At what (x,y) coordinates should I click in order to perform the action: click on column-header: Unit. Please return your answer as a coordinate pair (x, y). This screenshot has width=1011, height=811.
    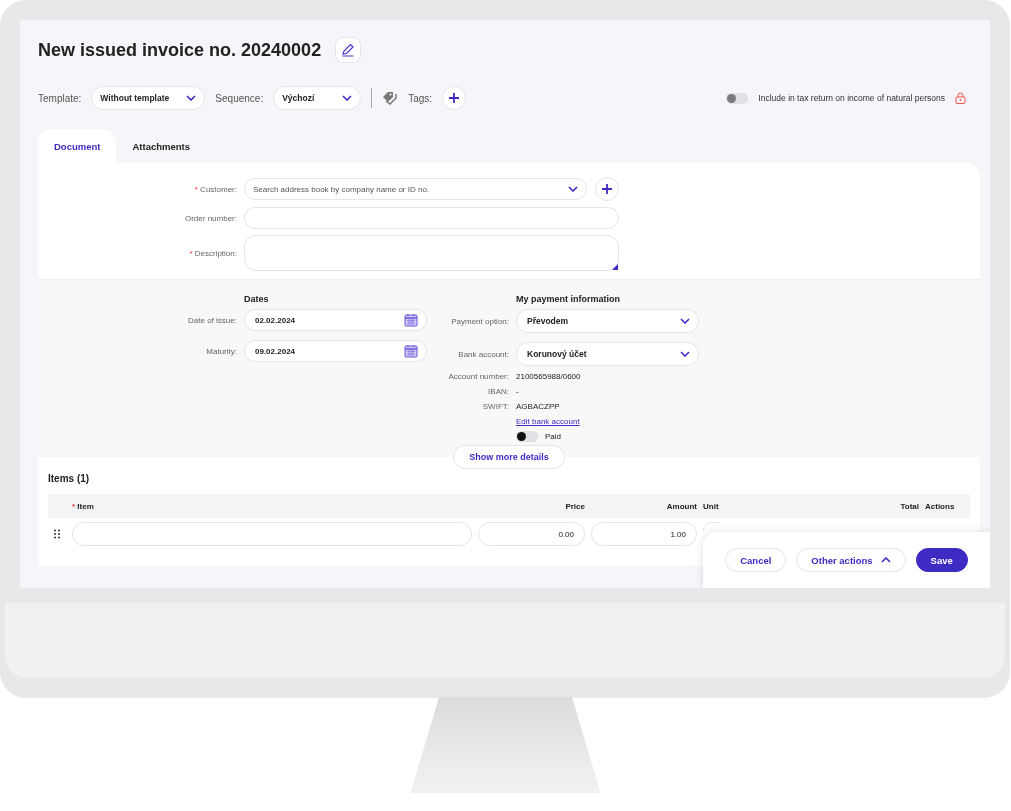
    Looking at the image, I should click on (711, 506).